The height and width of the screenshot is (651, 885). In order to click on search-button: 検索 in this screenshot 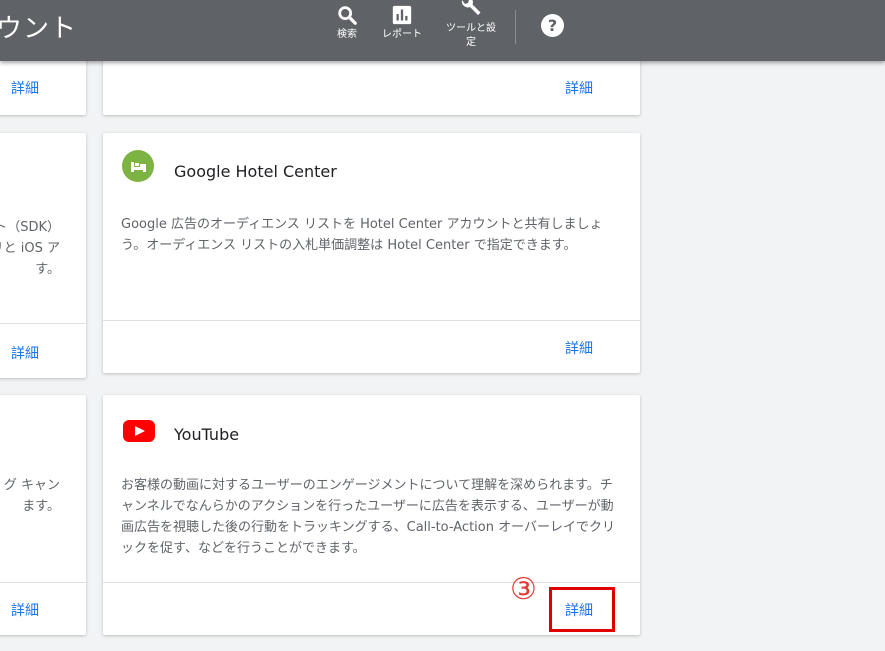, I will do `click(347, 23)`.